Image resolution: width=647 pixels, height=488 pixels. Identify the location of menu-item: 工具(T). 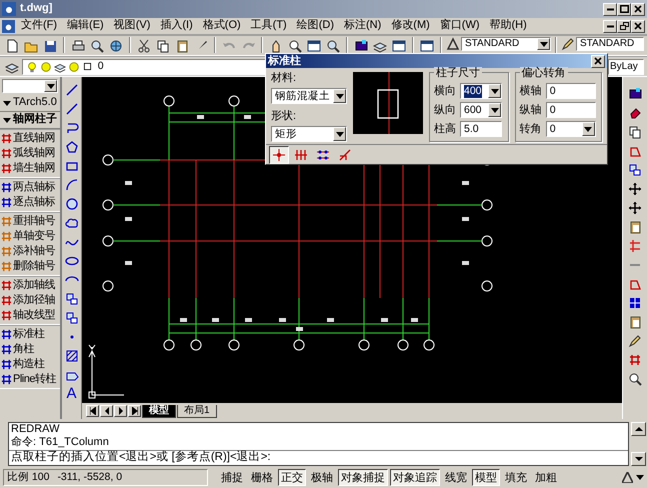
(268, 26).